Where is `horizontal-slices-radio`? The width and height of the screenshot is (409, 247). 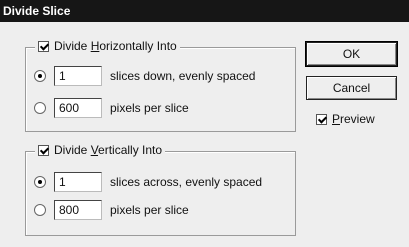 horizontal-slices-radio is located at coordinates (40, 76).